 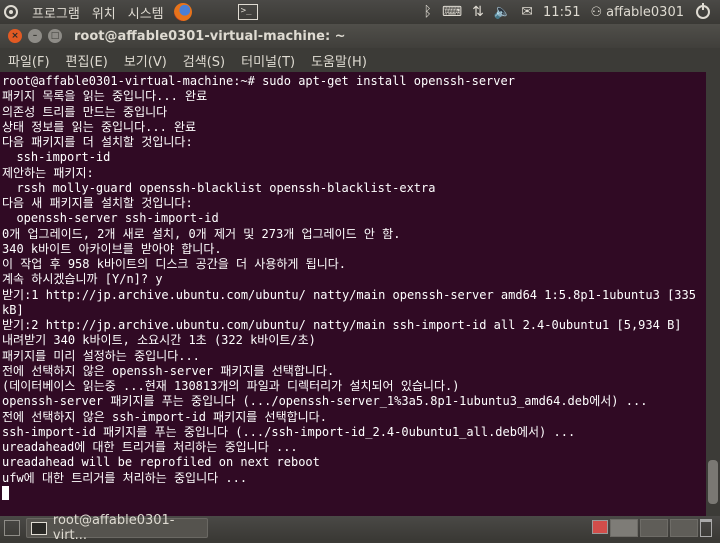 What do you see at coordinates (354, 493) in the screenshot?
I see `terminal-cursor-line` at bounding box center [354, 493].